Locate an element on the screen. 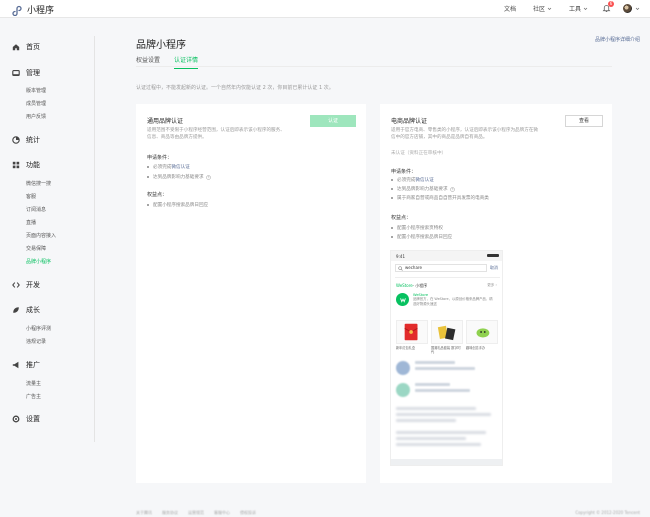  user-avatar is located at coordinates (627, 8).